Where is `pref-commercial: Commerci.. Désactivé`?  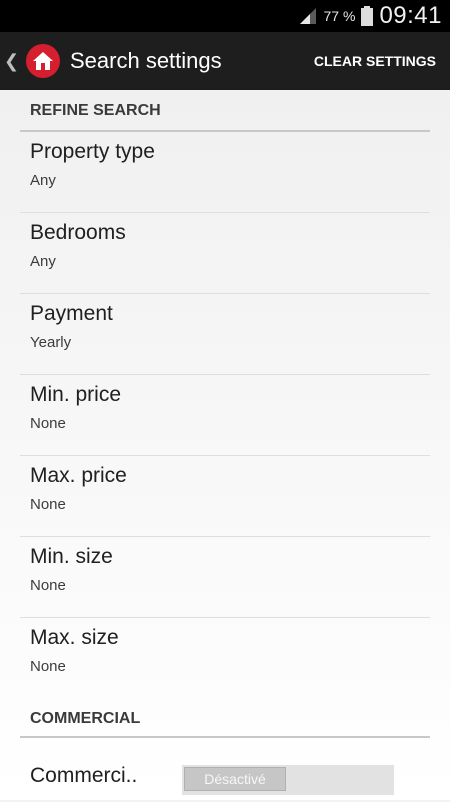
pref-commercial: Commerci.. Désactivé is located at coordinates (225, 777).